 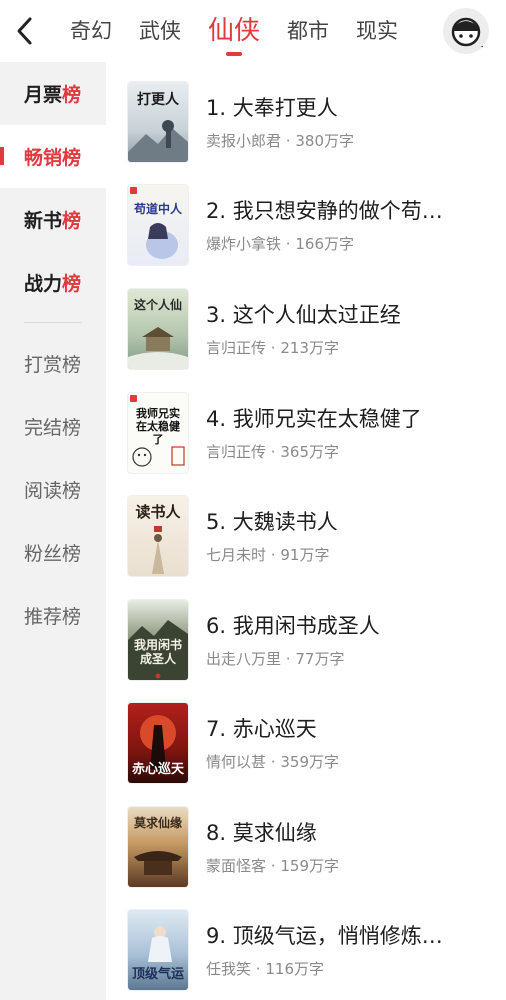 I want to click on book-cover: 我师兄实在太稳健了, so click(x=158, y=433).